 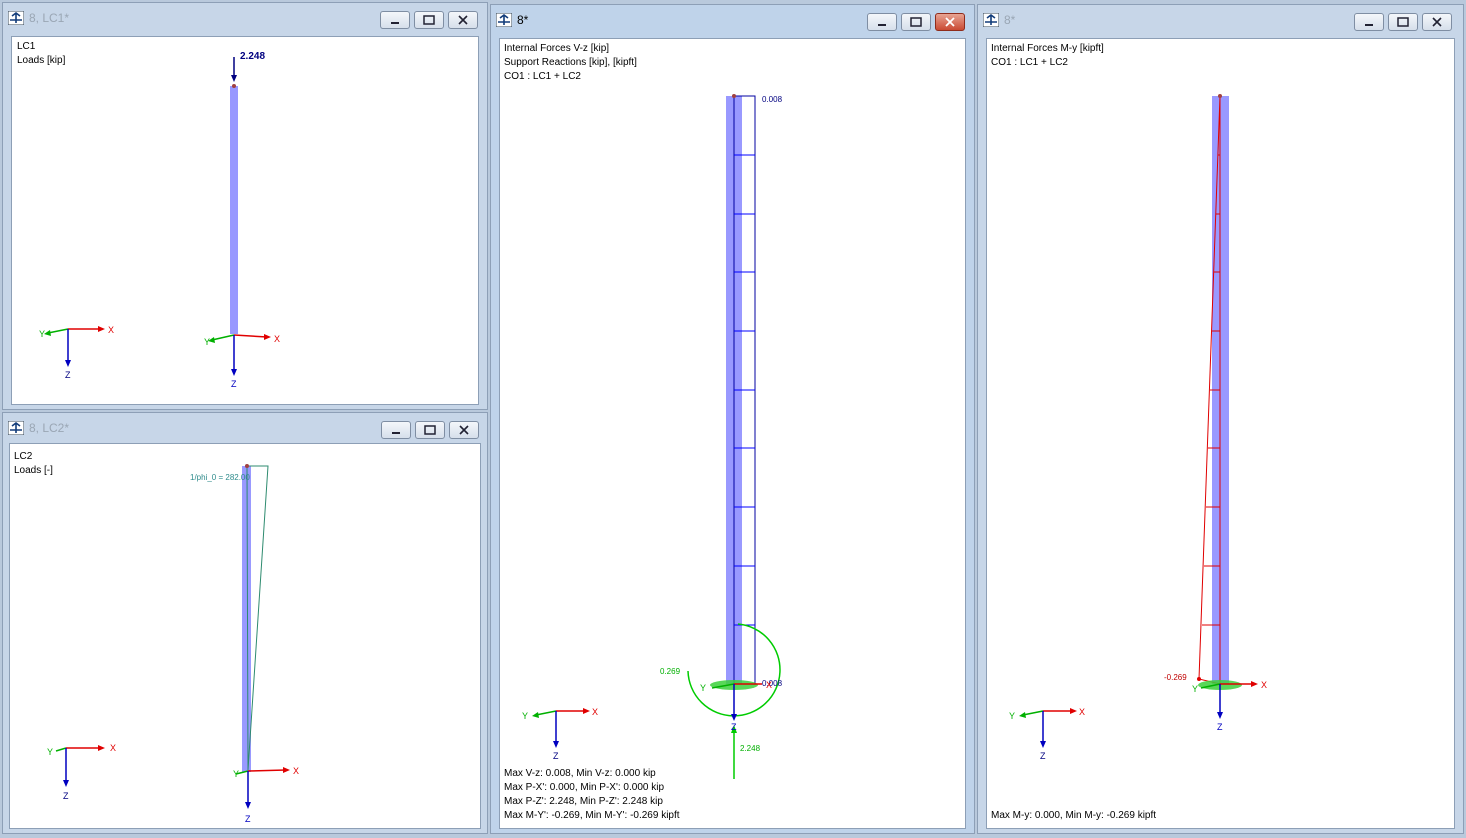 I want to click on summary-line: Max P-Z': 2.248, Min P-Z': 2.248 kip, so click(x=583, y=801).